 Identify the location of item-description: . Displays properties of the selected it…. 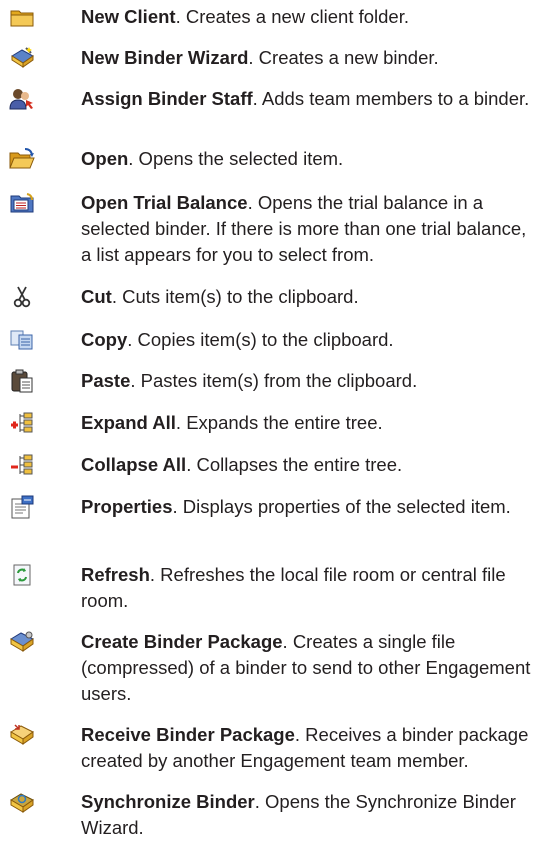
(341, 506).